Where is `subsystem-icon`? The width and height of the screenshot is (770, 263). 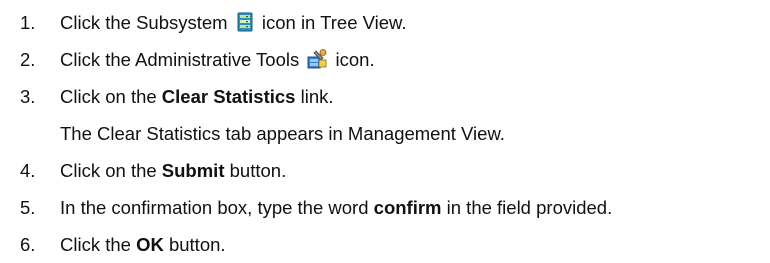
subsystem-icon is located at coordinates (245, 25).